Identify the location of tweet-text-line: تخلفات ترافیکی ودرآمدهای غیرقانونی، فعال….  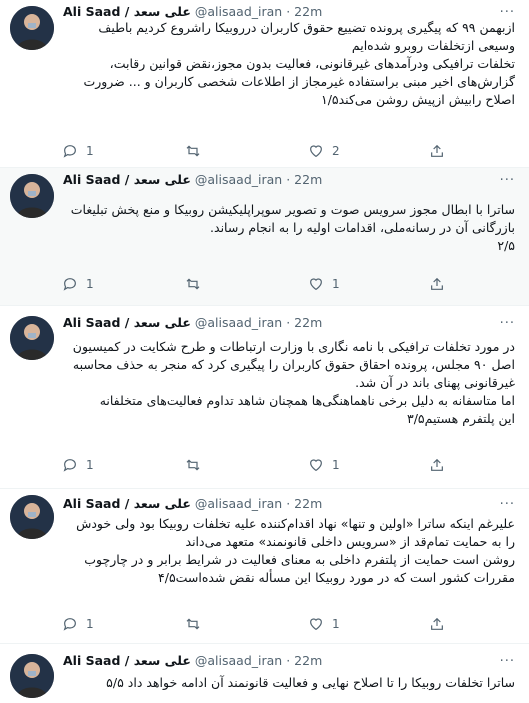
(312, 63).